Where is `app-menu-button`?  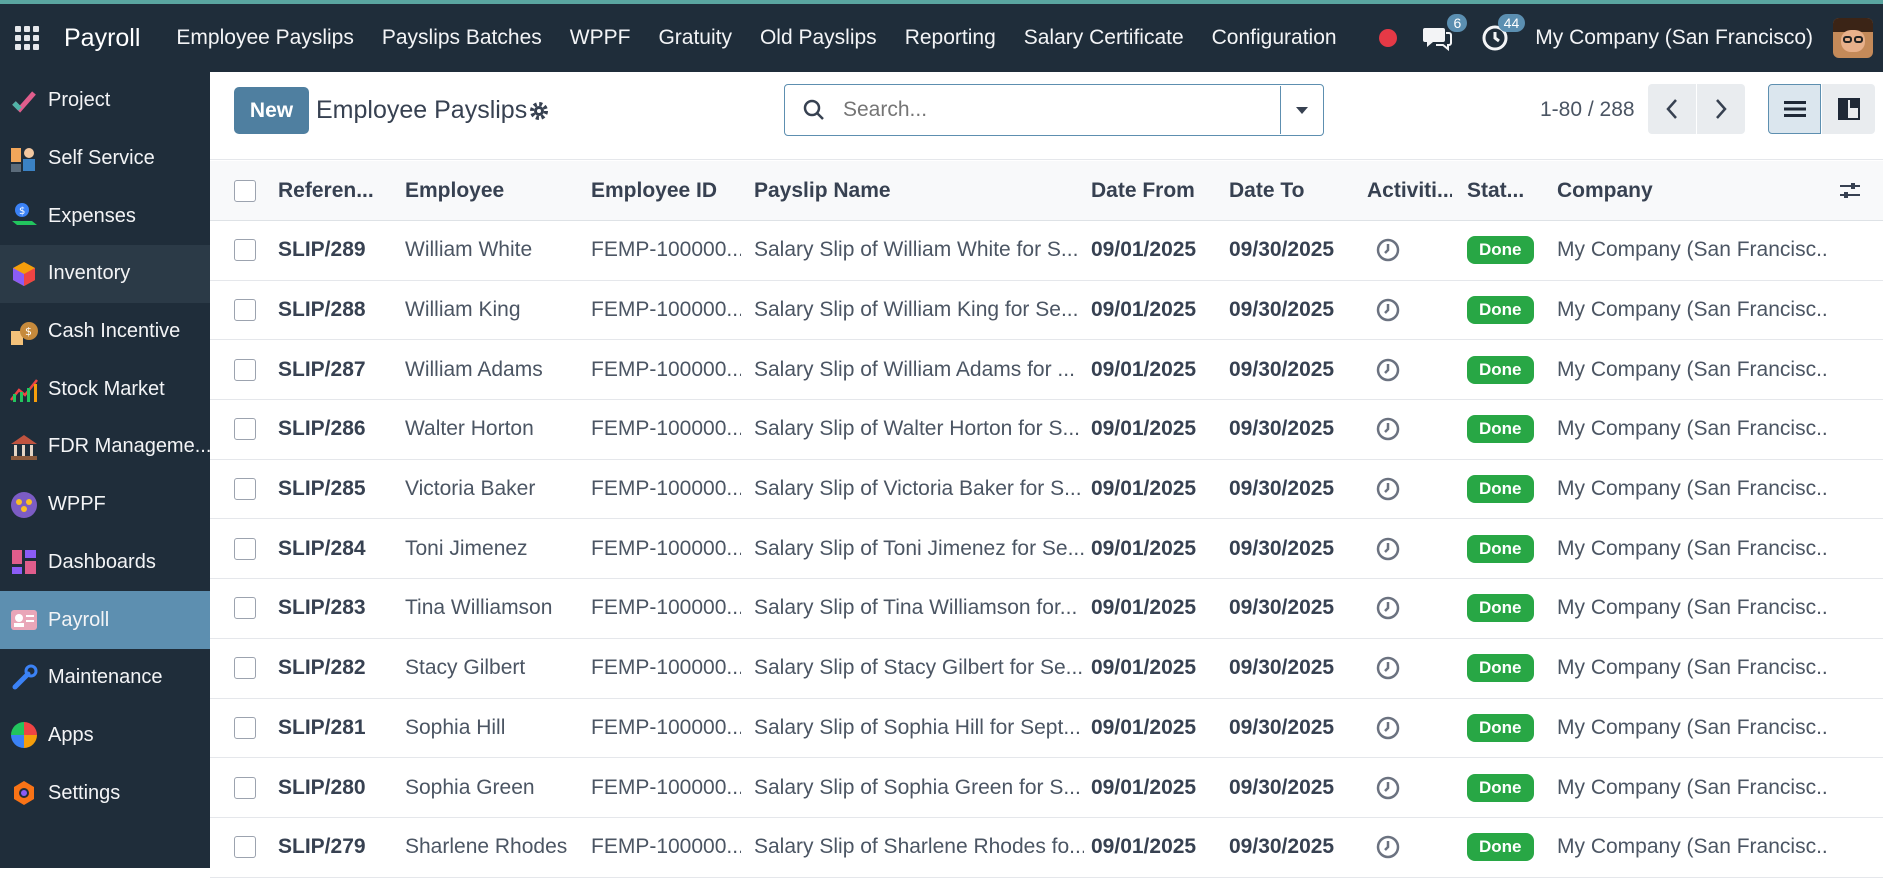
app-menu-button is located at coordinates (27, 38).